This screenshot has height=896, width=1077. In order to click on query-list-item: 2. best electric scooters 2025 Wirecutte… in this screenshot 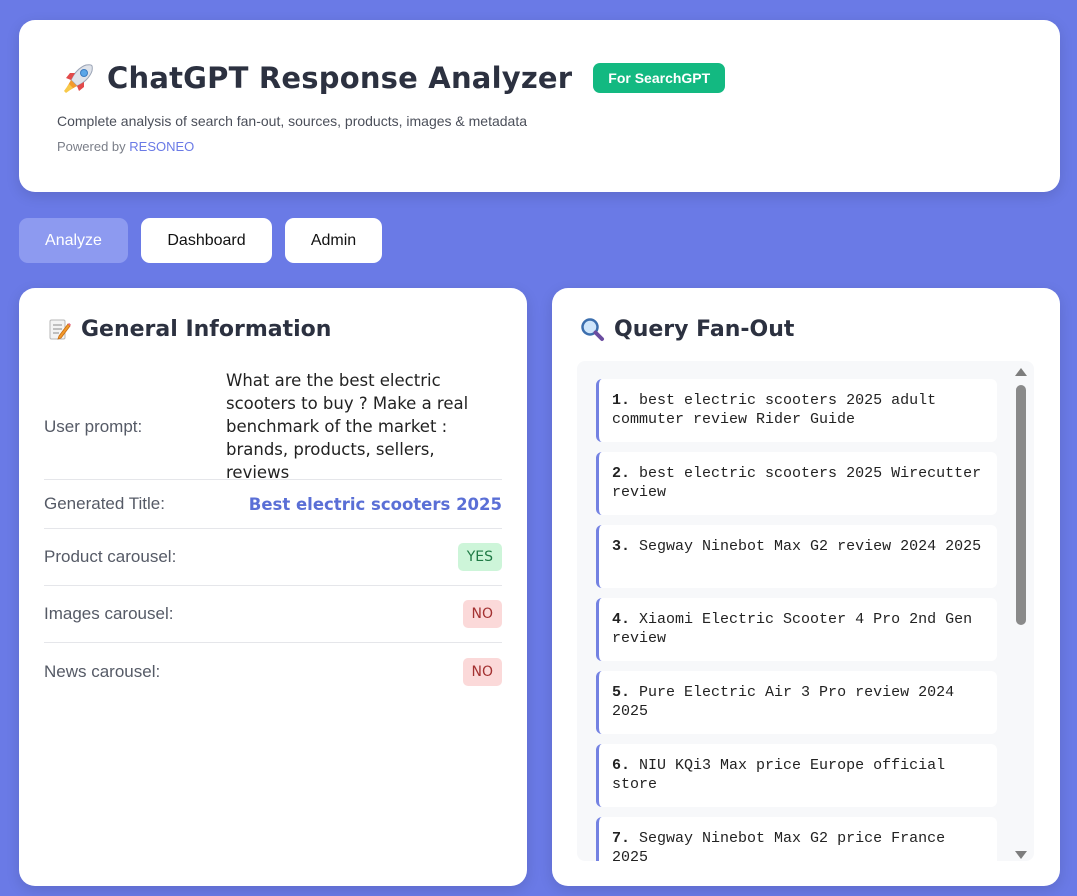, I will do `click(796, 483)`.